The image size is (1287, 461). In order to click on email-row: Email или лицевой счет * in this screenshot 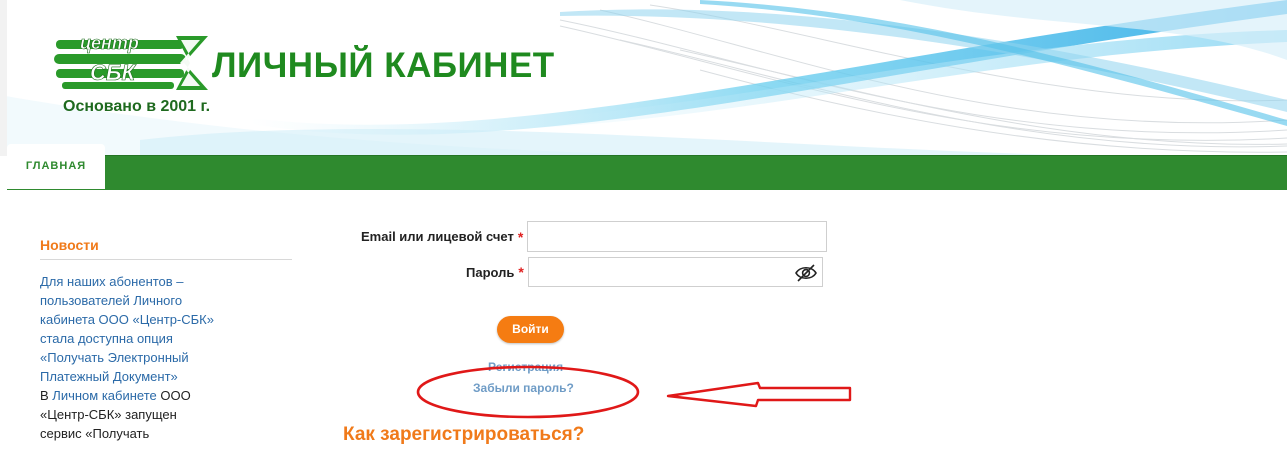, I will do `click(594, 236)`.